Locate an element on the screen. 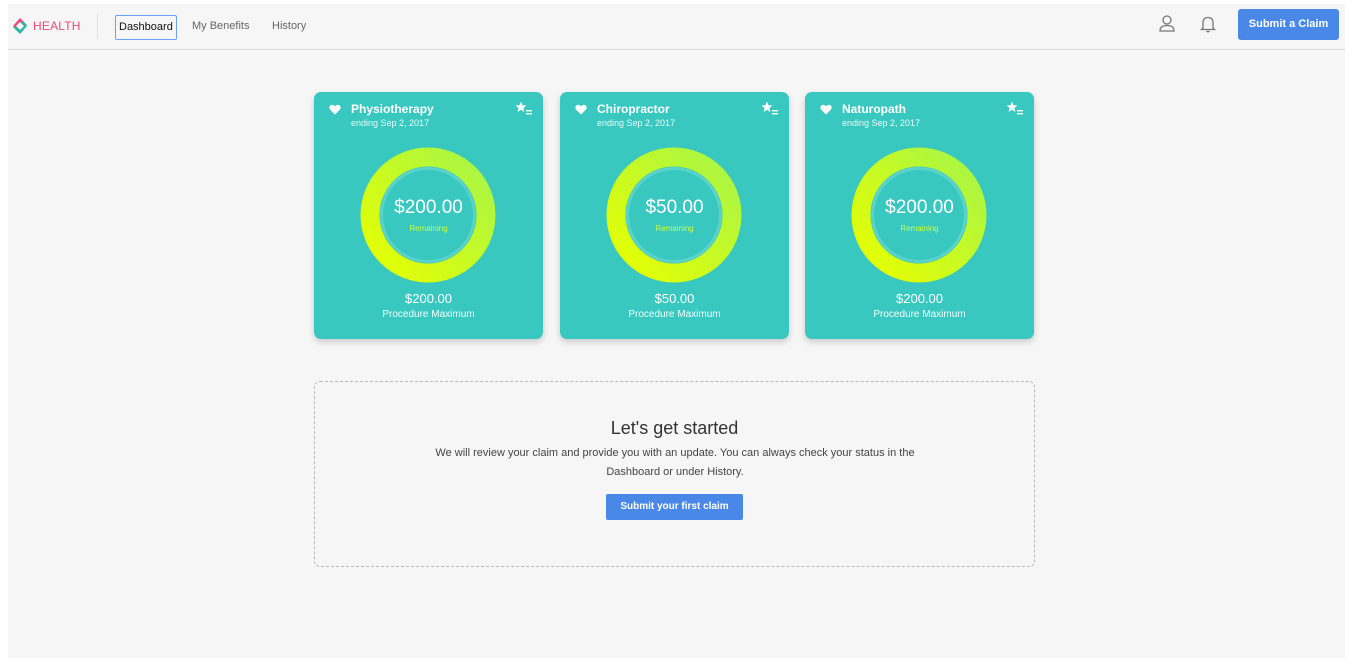 The height and width of the screenshot is (662, 1349). brand: HEALTH is located at coordinates (46, 26).